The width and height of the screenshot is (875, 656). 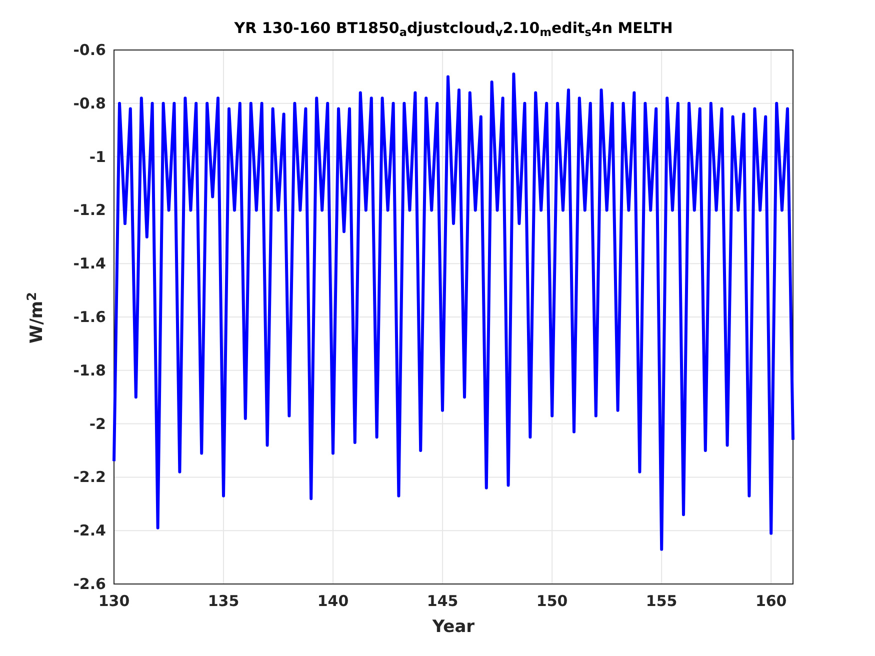 I want to click on x-tick-label: 145, so click(x=442, y=601).